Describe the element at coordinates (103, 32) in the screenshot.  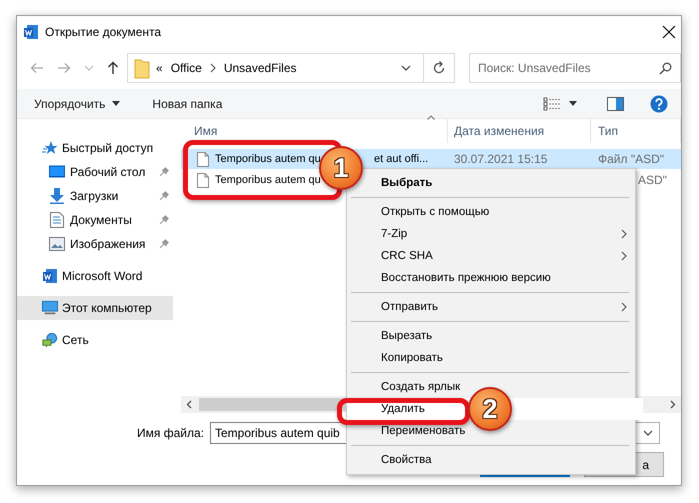
I see `window-title: Открытие документа` at that location.